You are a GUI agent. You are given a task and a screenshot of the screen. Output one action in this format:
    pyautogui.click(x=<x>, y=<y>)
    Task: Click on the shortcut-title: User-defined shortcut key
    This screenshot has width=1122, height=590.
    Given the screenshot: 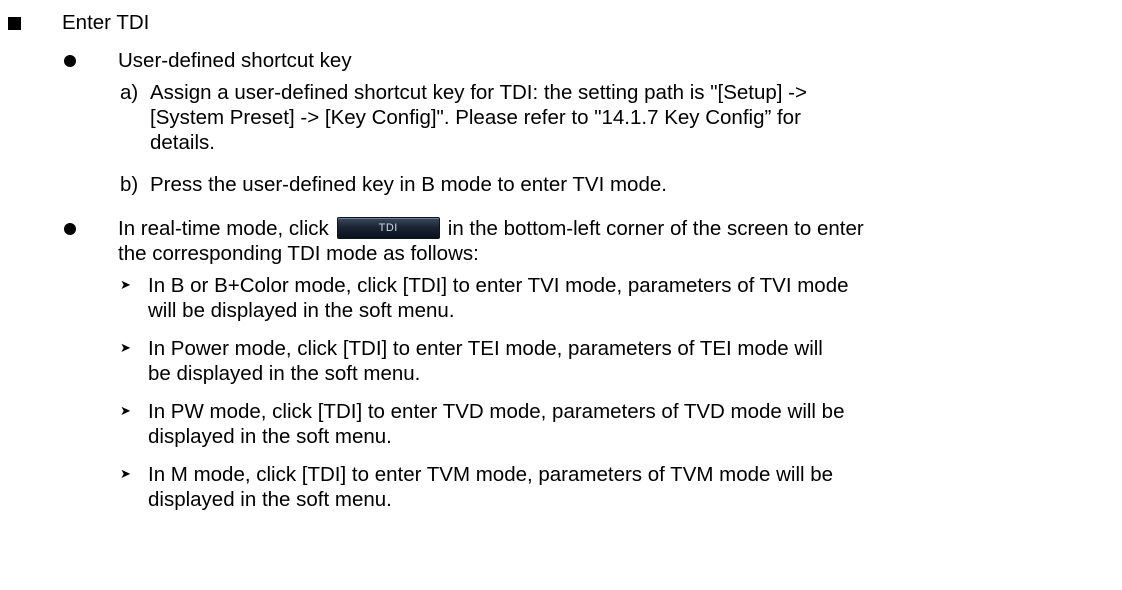 What is the action you would take?
    pyautogui.click(x=235, y=60)
    